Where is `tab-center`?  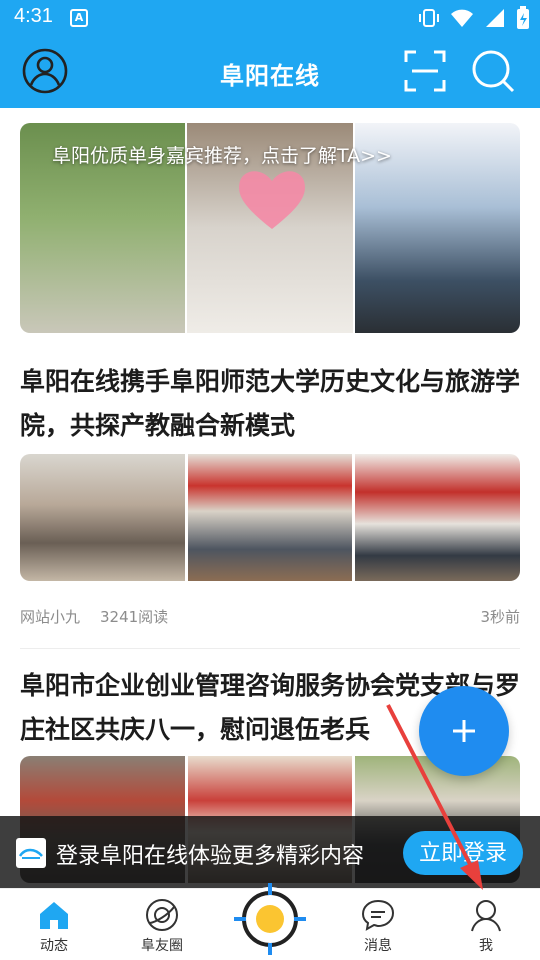
tab-center is located at coordinates (270, 919).